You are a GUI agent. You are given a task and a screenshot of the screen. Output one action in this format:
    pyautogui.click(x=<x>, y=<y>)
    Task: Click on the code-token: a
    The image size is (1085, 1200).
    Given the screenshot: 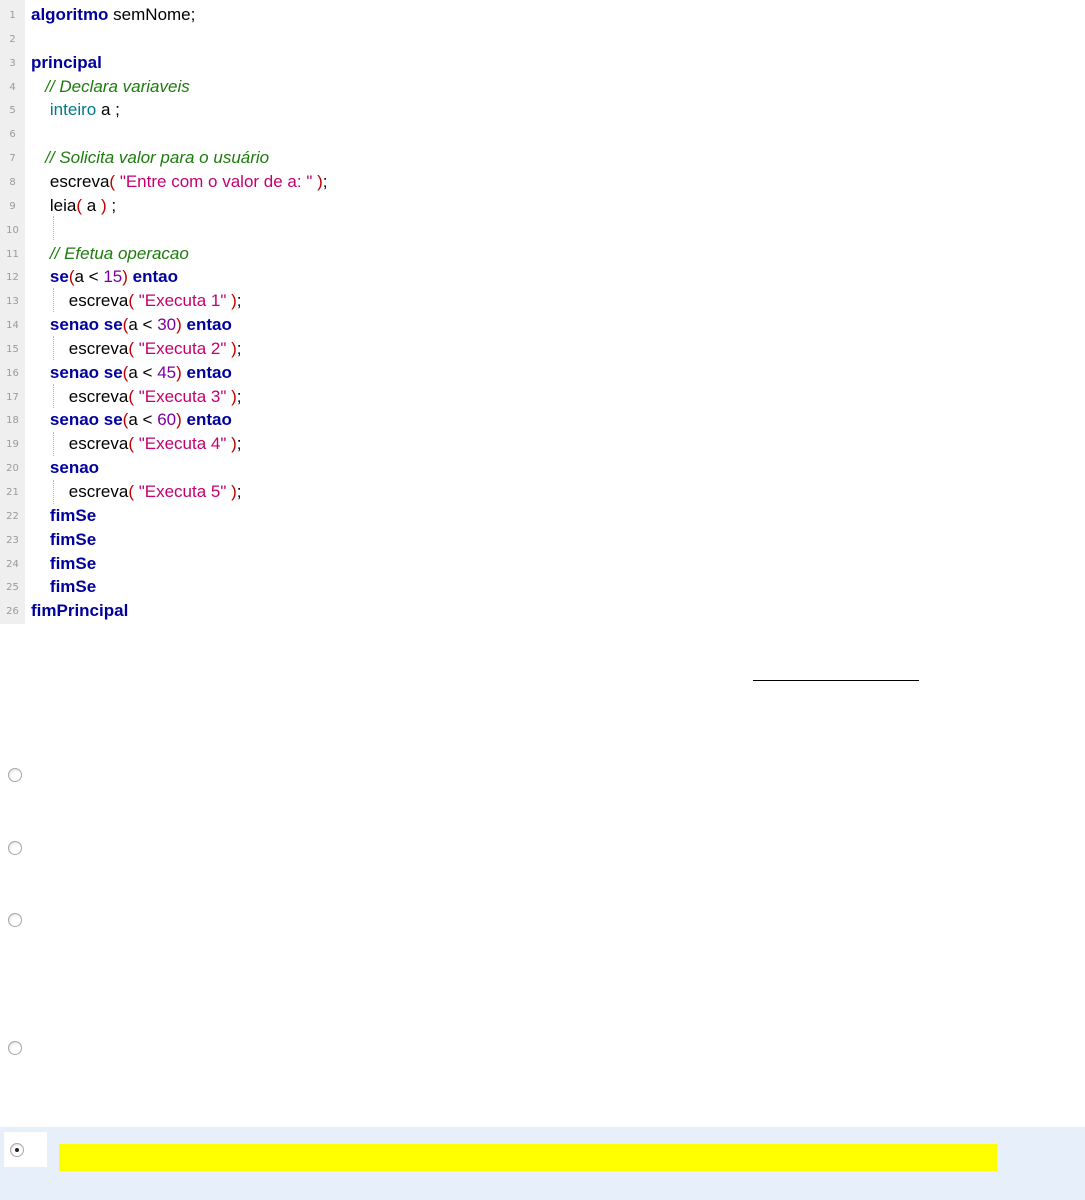 What is the action you would take?
    pyautogui.click(x=93, y=205)
    